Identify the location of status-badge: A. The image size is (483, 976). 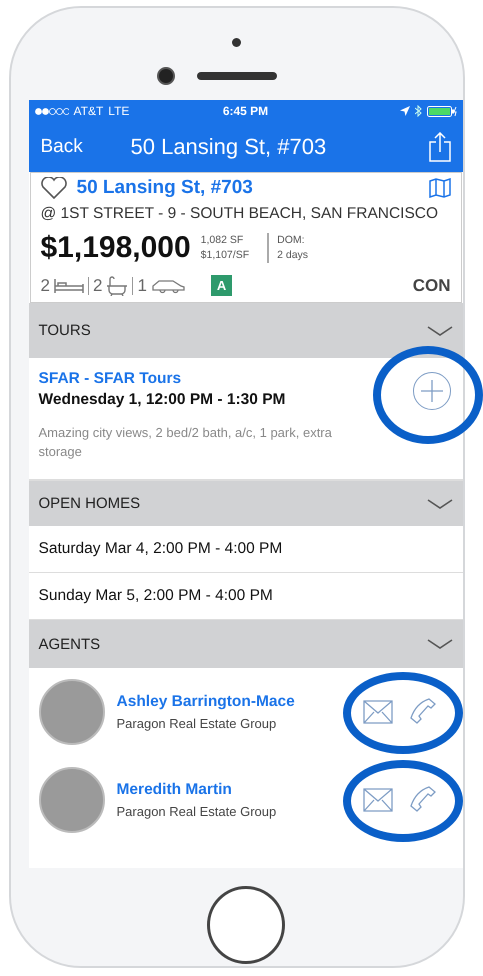
(221, 285).